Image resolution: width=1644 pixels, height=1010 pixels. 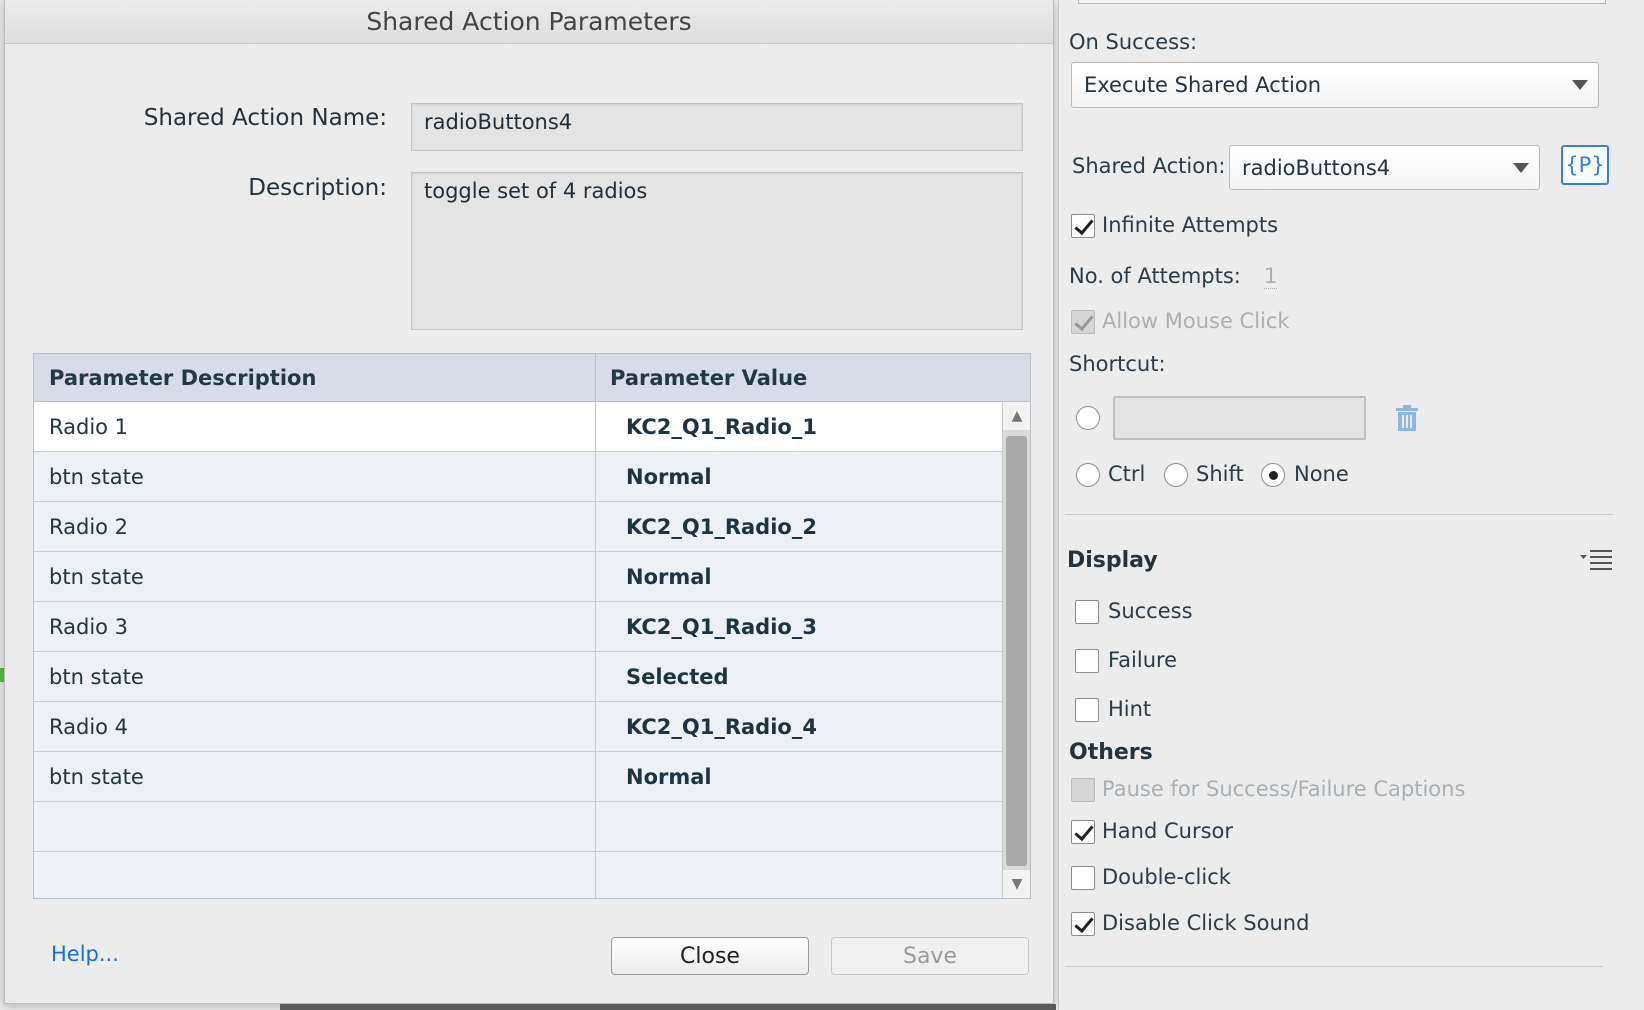 I want to click on display-hint-label: Hint, so click(x=1130, y=709).